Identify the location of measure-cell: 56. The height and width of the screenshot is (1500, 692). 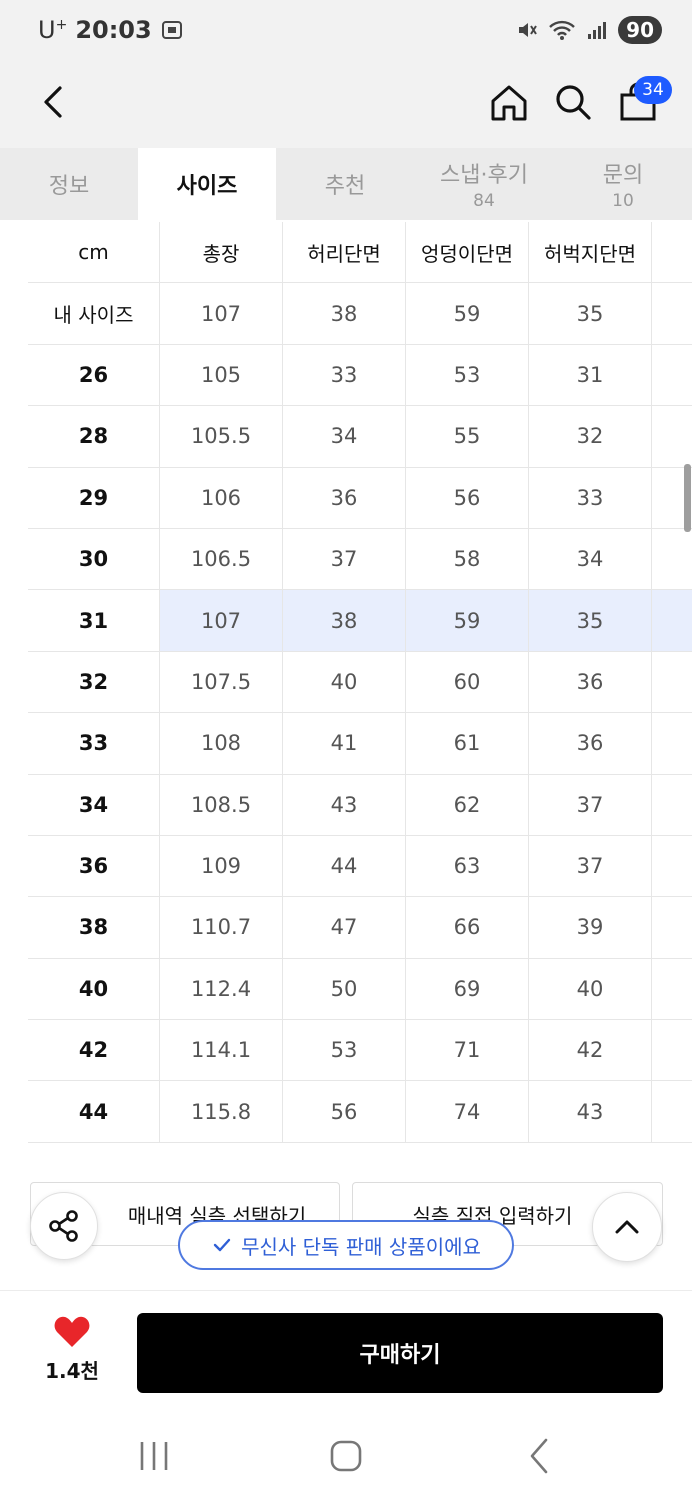
(467, 497).